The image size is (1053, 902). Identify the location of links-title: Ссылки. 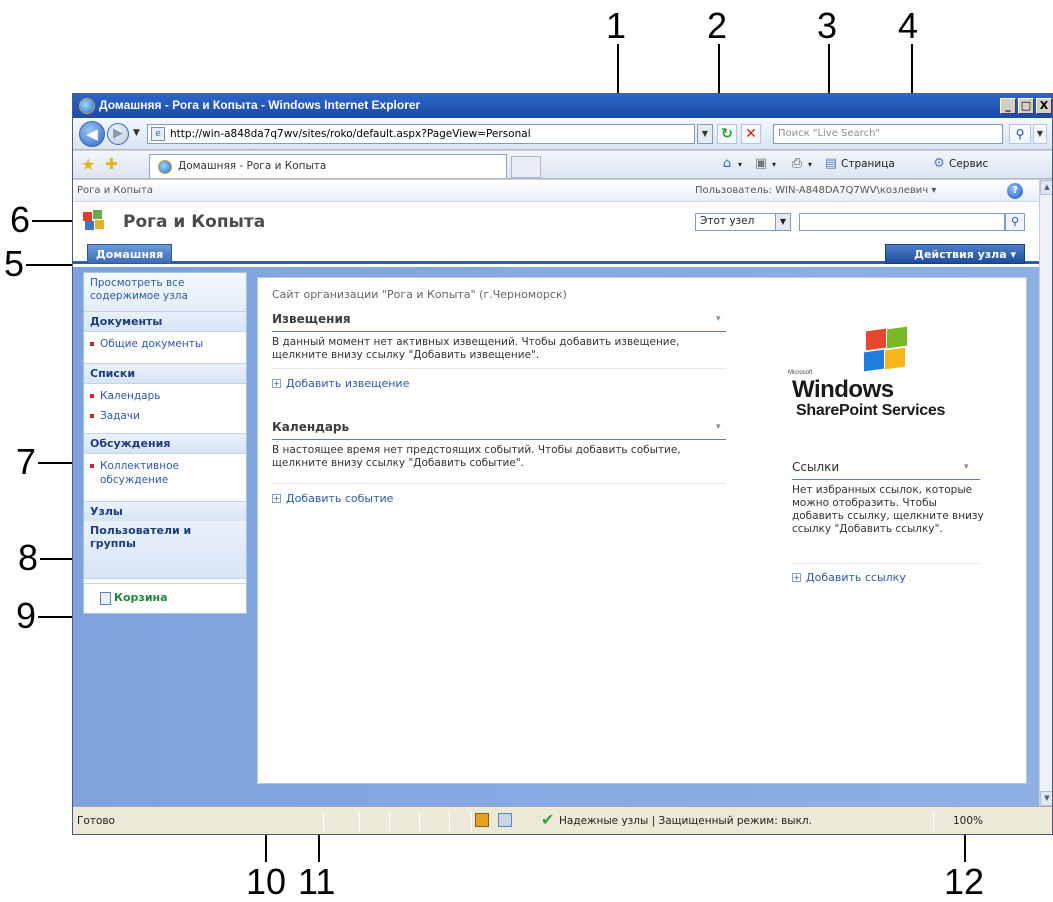
(815, 467).